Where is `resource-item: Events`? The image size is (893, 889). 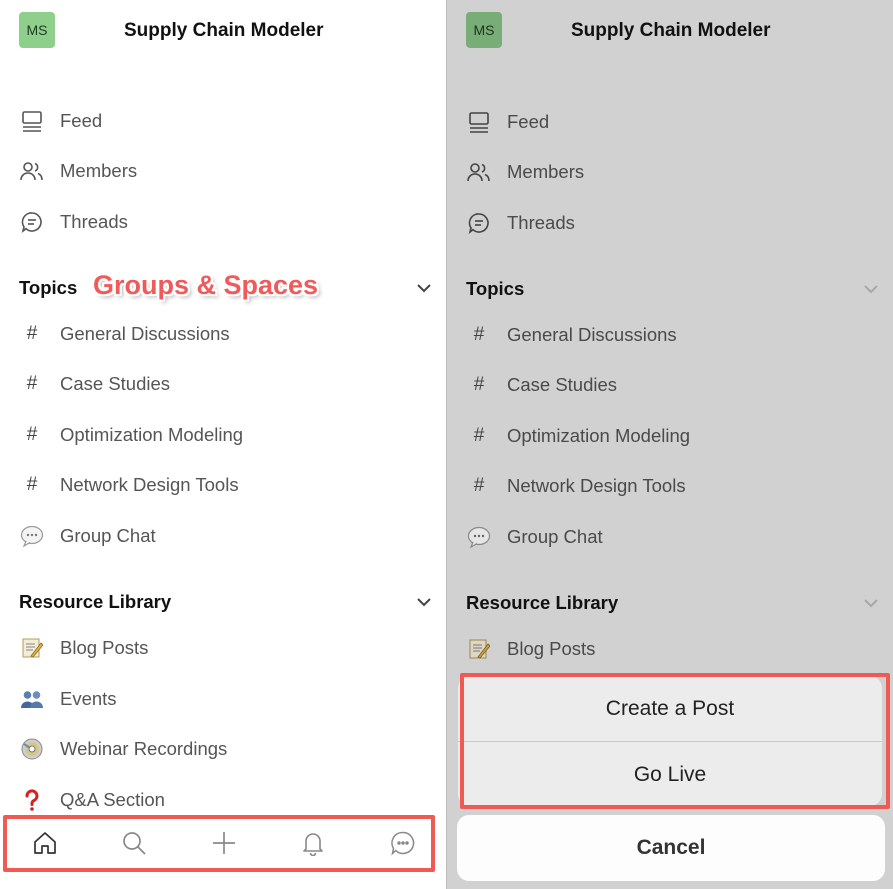
resource-item: Events is located at coordinates (223, 699).